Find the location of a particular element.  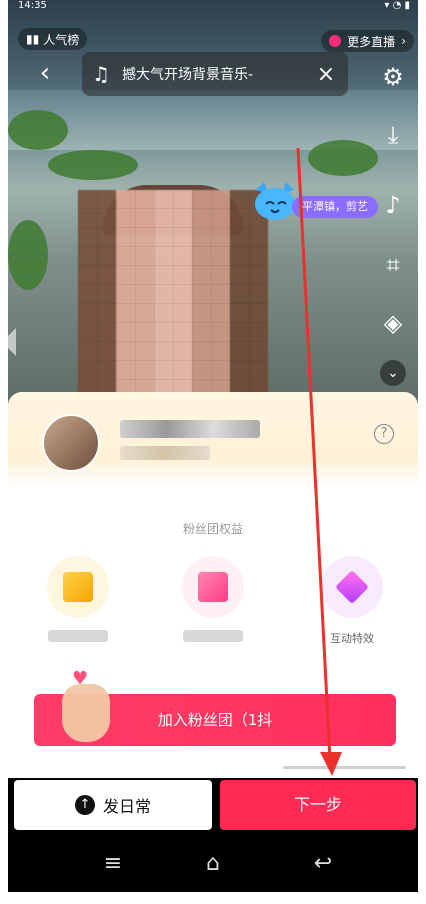

music-selector: ♫ 撼大气开场背景音乐- × is located at coordinates (215, 74).